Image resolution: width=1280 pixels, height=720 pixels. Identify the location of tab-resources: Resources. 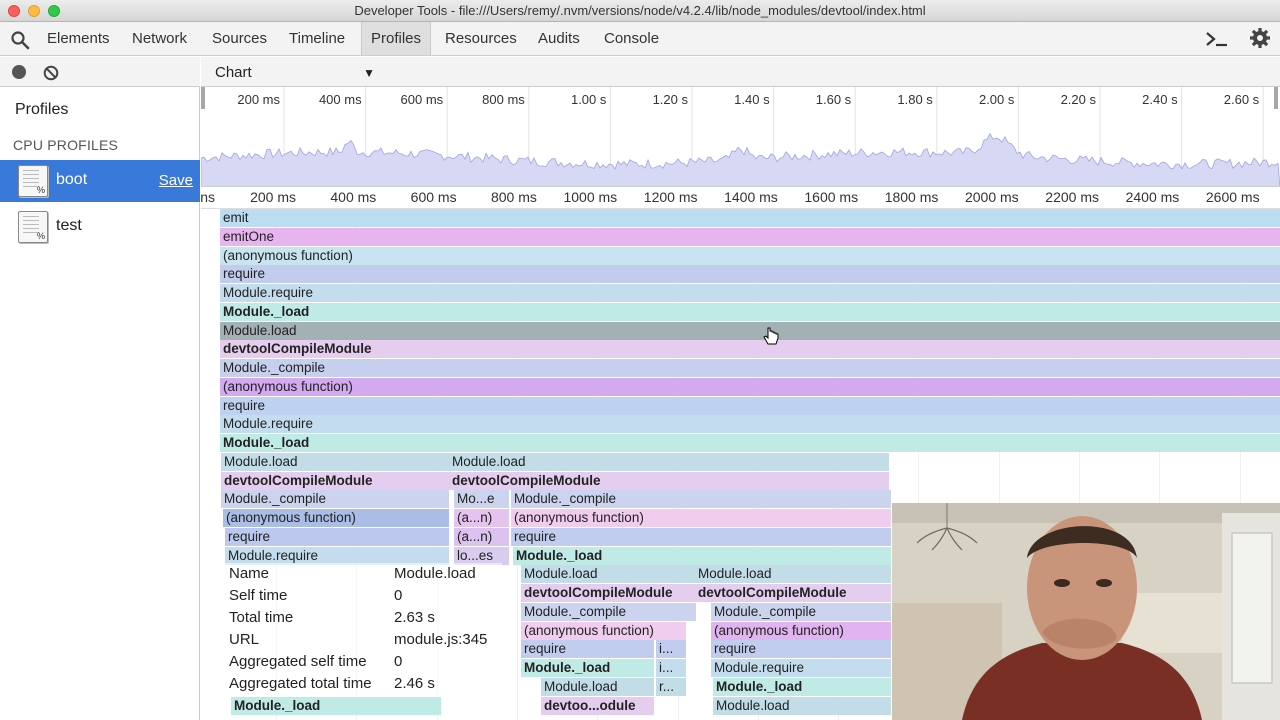
(481, 38).